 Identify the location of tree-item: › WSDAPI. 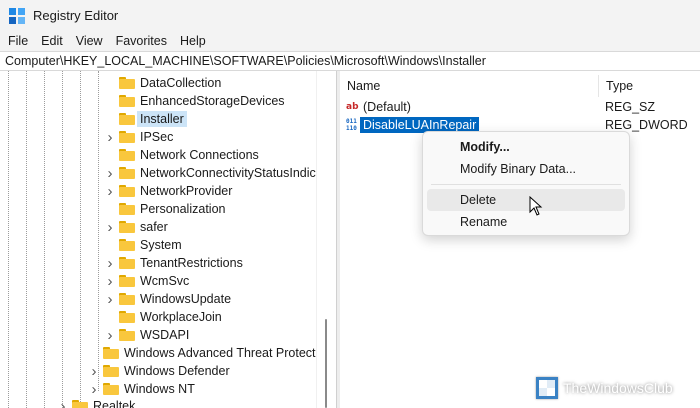
(149, 335).